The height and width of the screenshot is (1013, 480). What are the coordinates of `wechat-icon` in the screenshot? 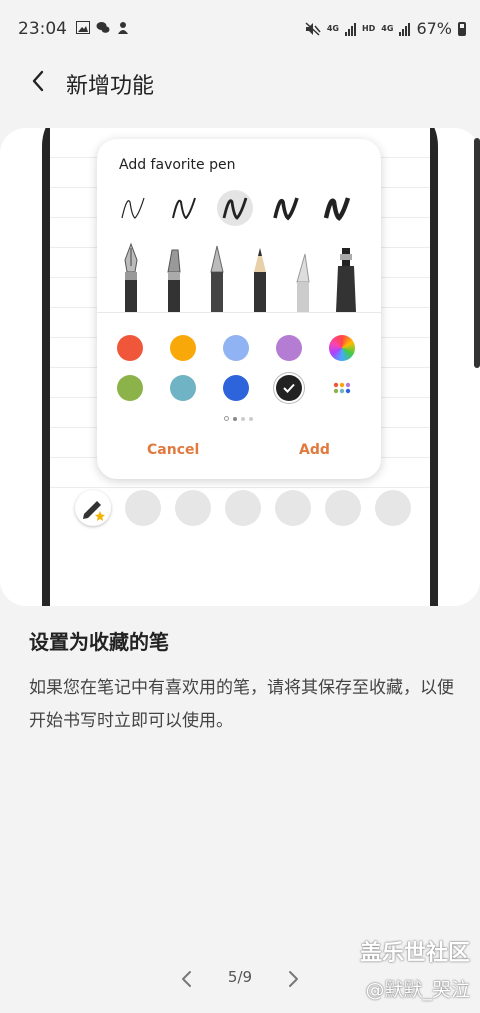 It's located at (103, 27).